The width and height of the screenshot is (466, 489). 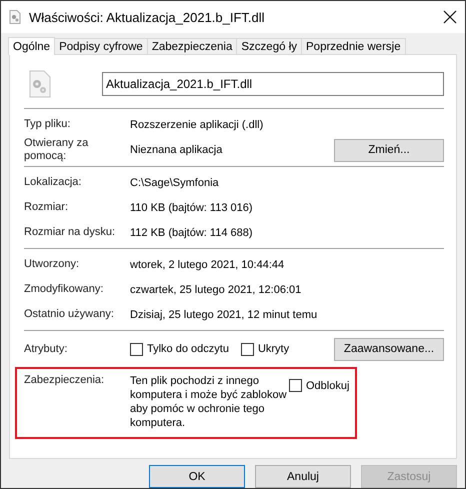 I want to click on field-value: Nieznana aplikacja, so click(x=177, y=150).